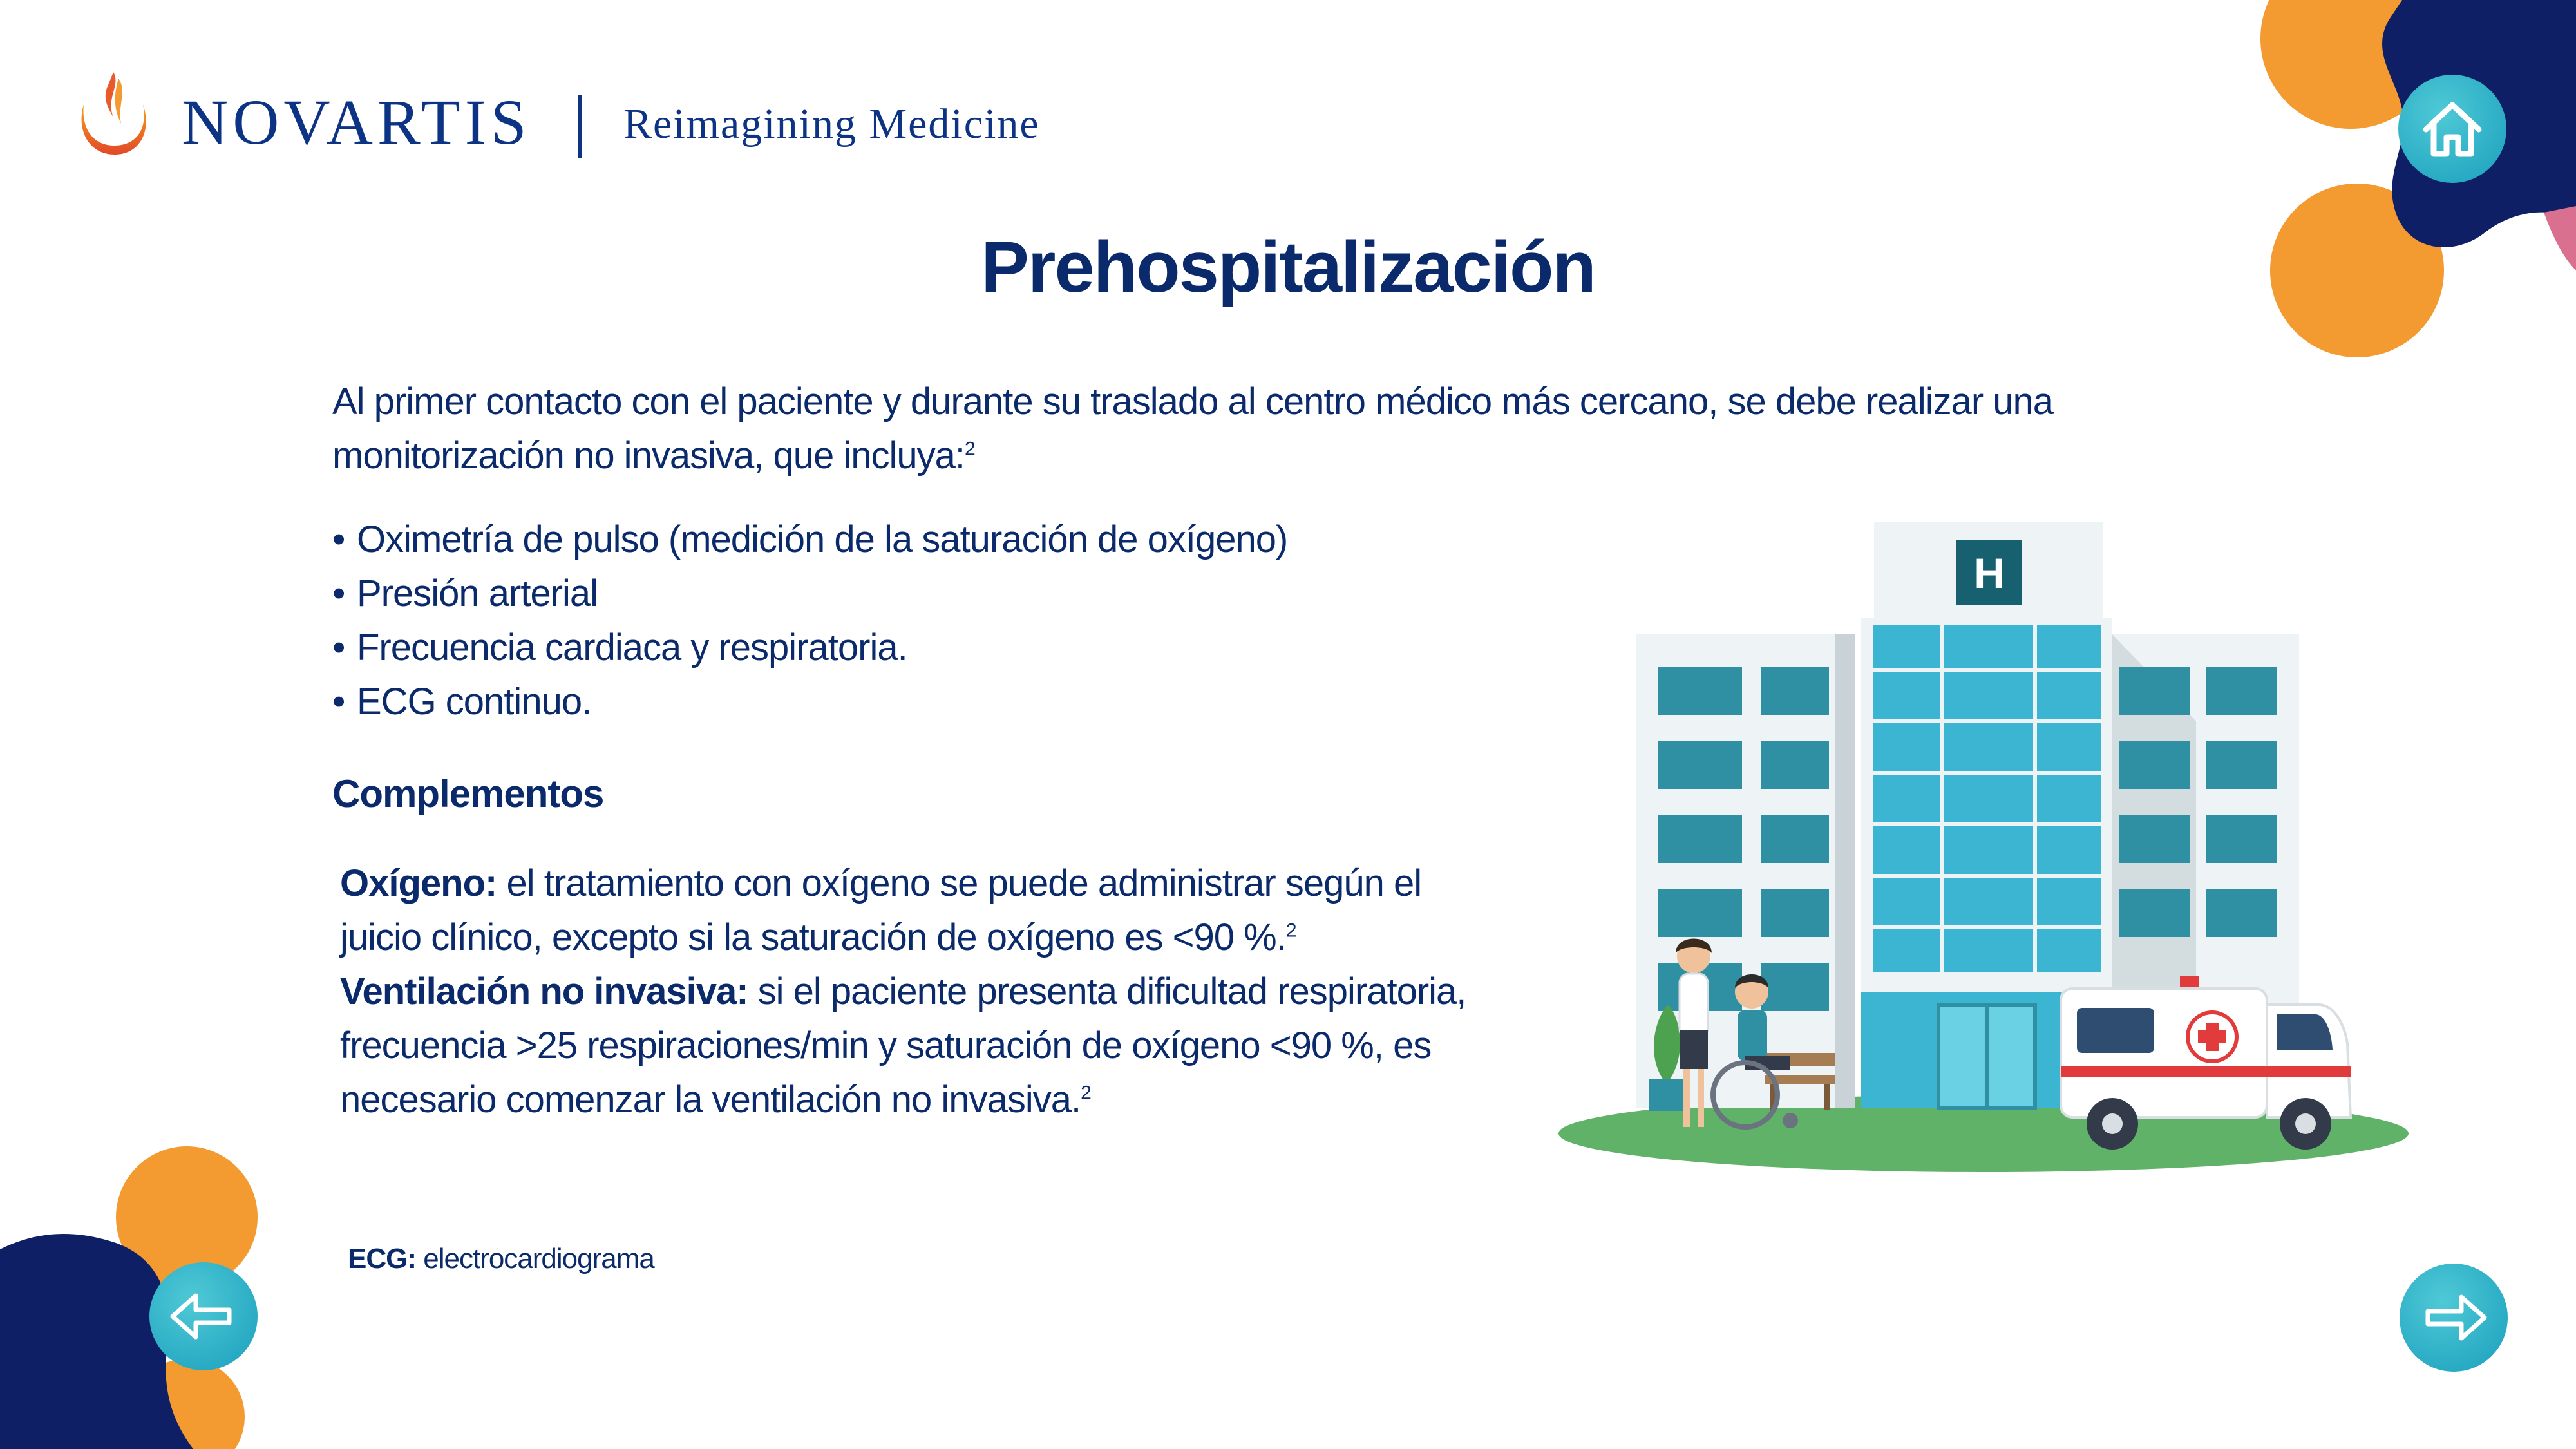 The height and width of the screenshot is (1449, 2576). Describe the element at coordinates (201, 1317) in the screenshot. I see `arrow-left-icon` at that location.